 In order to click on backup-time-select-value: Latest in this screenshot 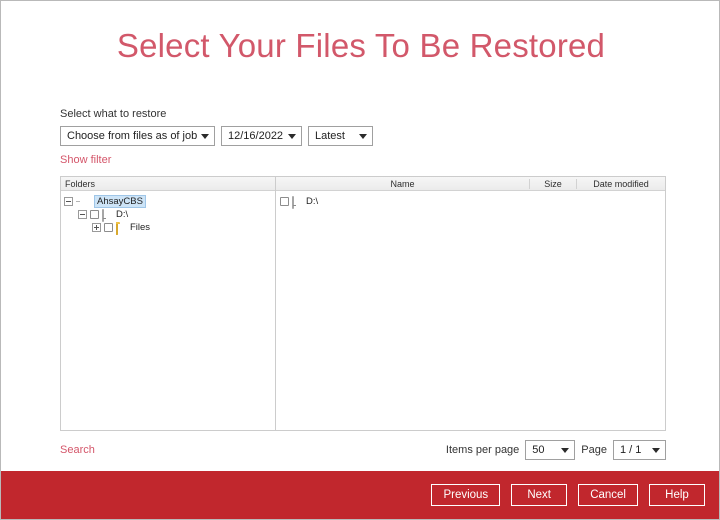, I will do `click(330, 136)`.